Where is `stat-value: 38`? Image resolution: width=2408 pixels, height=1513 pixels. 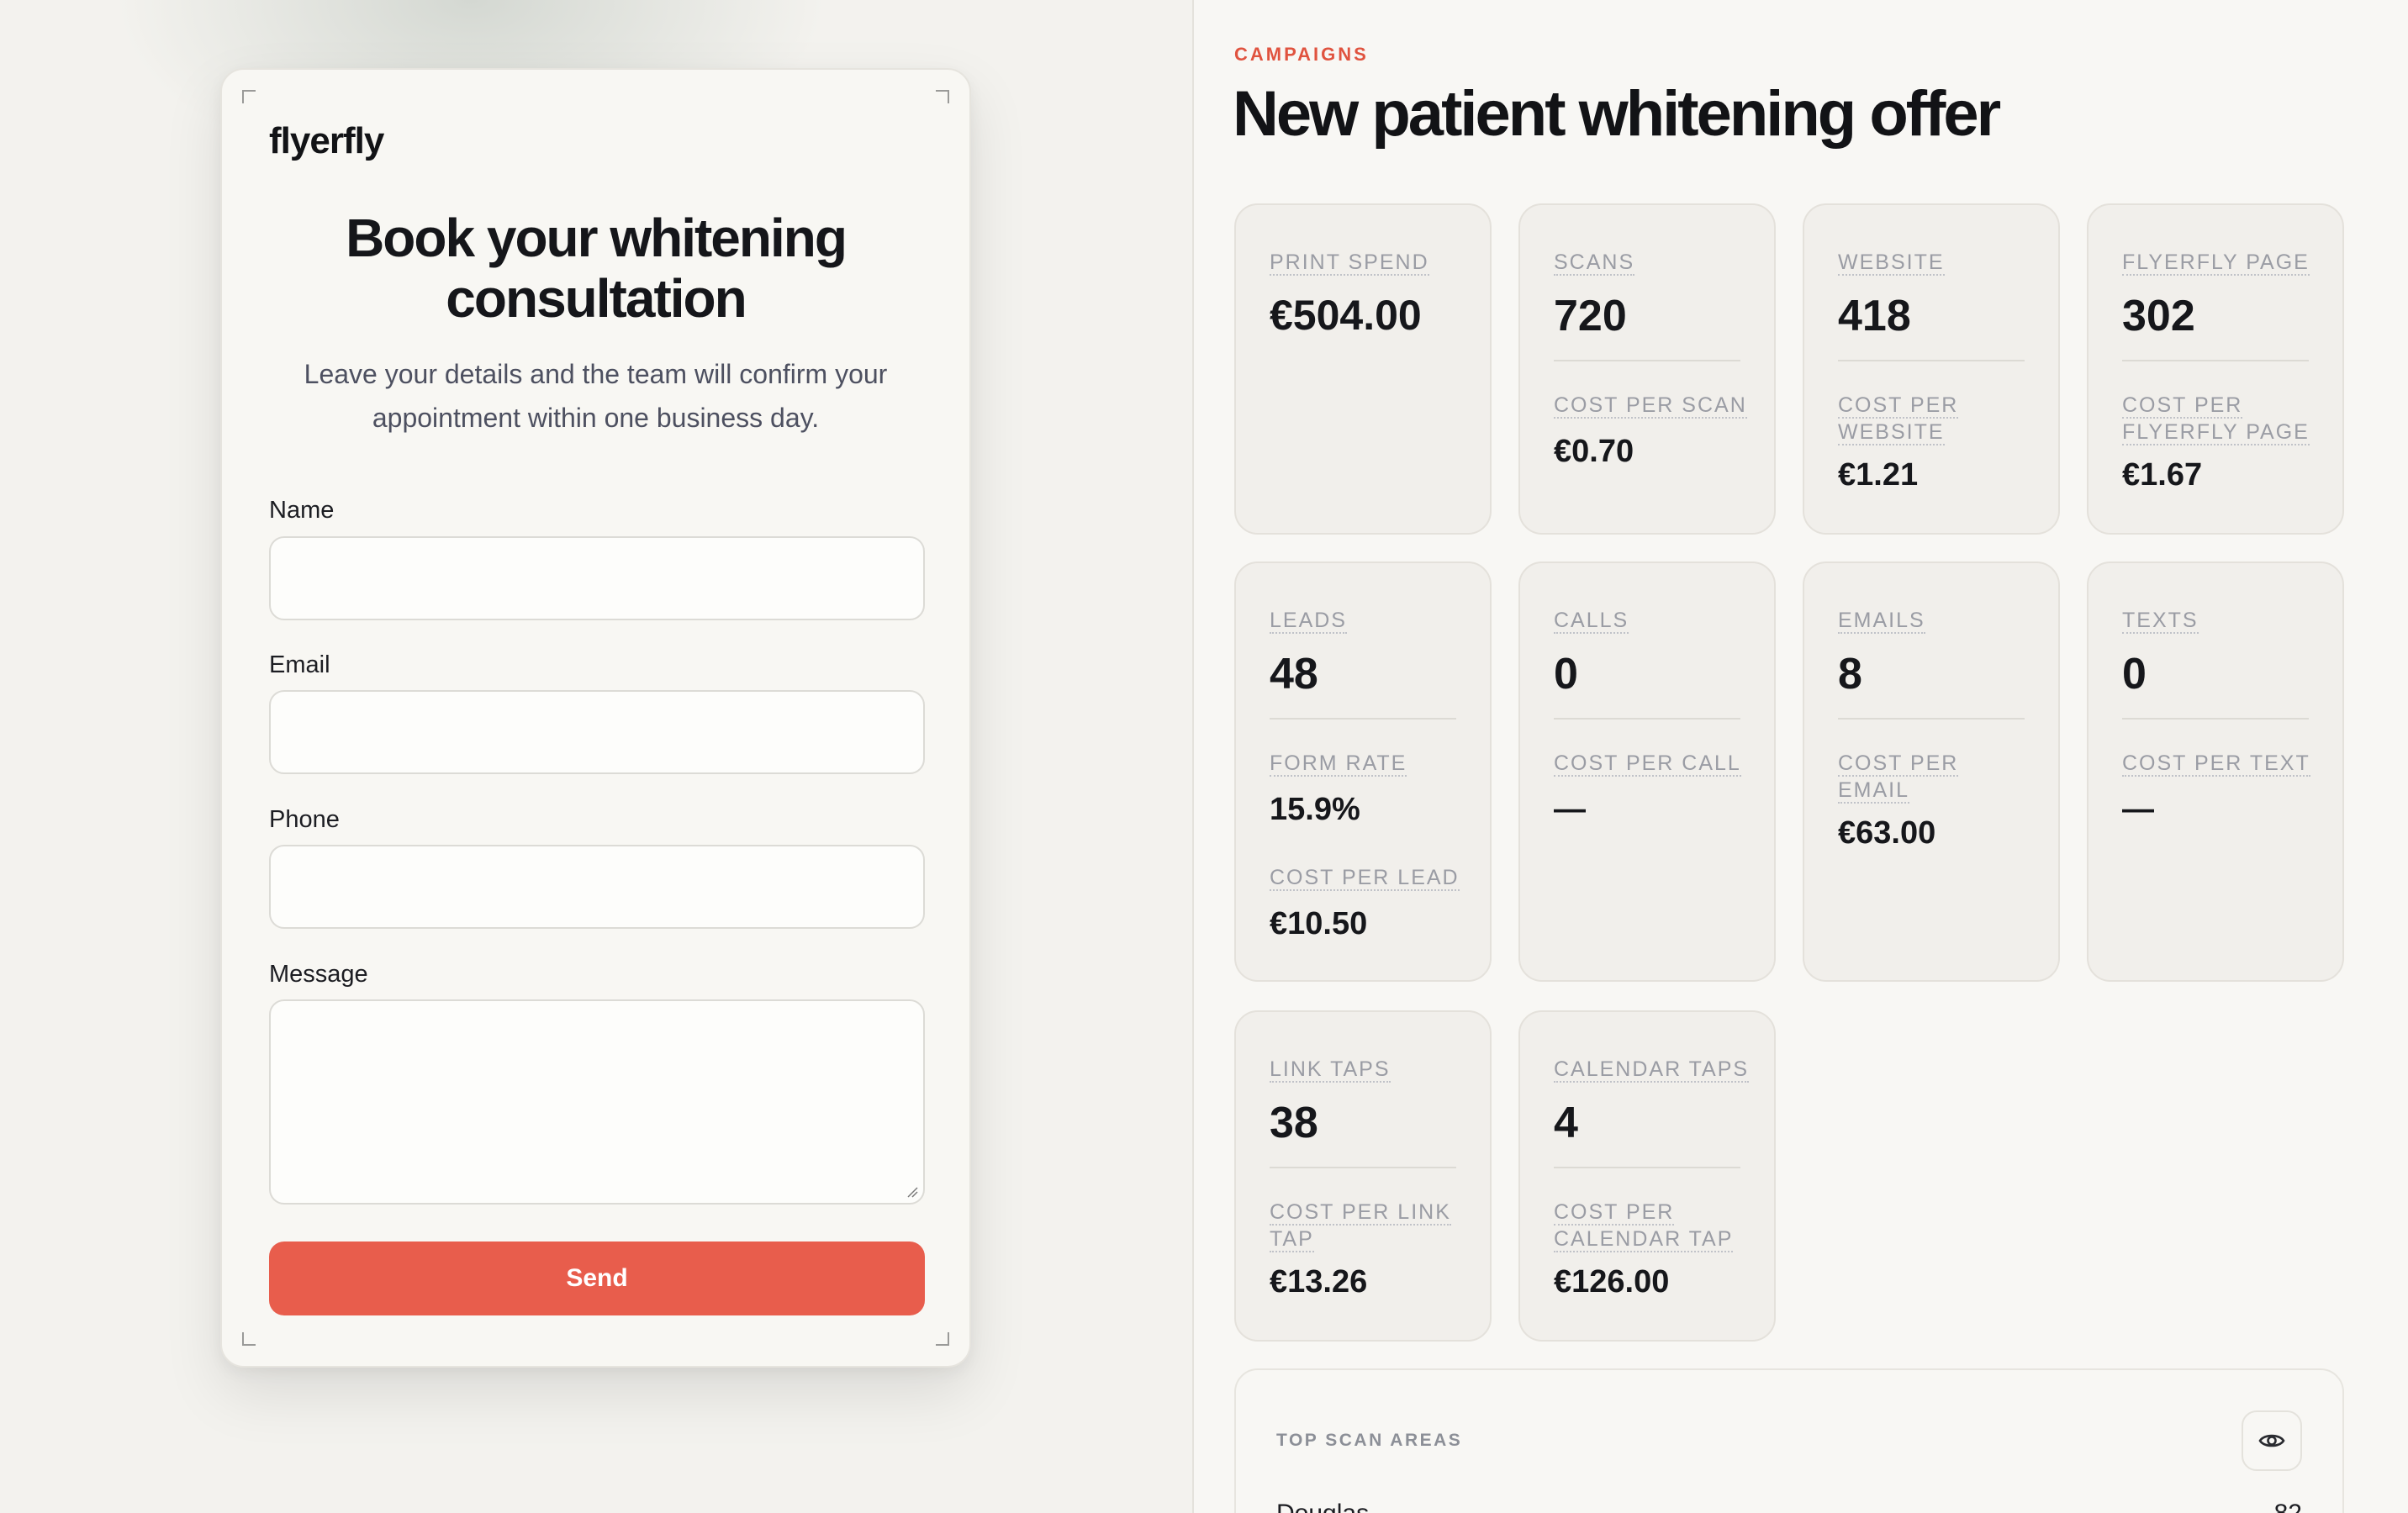 stat-value: 38 is located at coordinates (1294, 1123).